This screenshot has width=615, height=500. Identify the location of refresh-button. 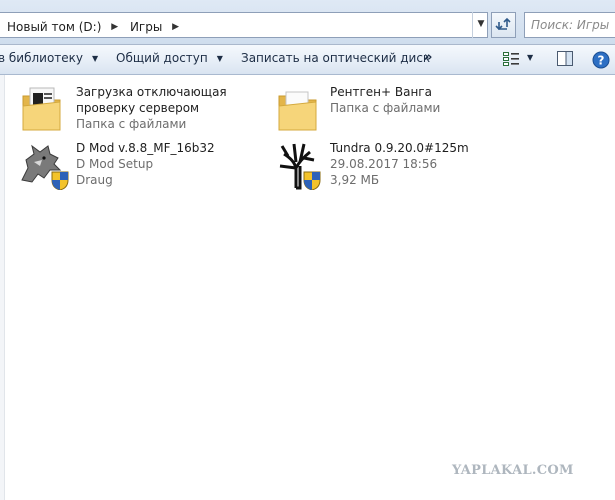
(503, 25).